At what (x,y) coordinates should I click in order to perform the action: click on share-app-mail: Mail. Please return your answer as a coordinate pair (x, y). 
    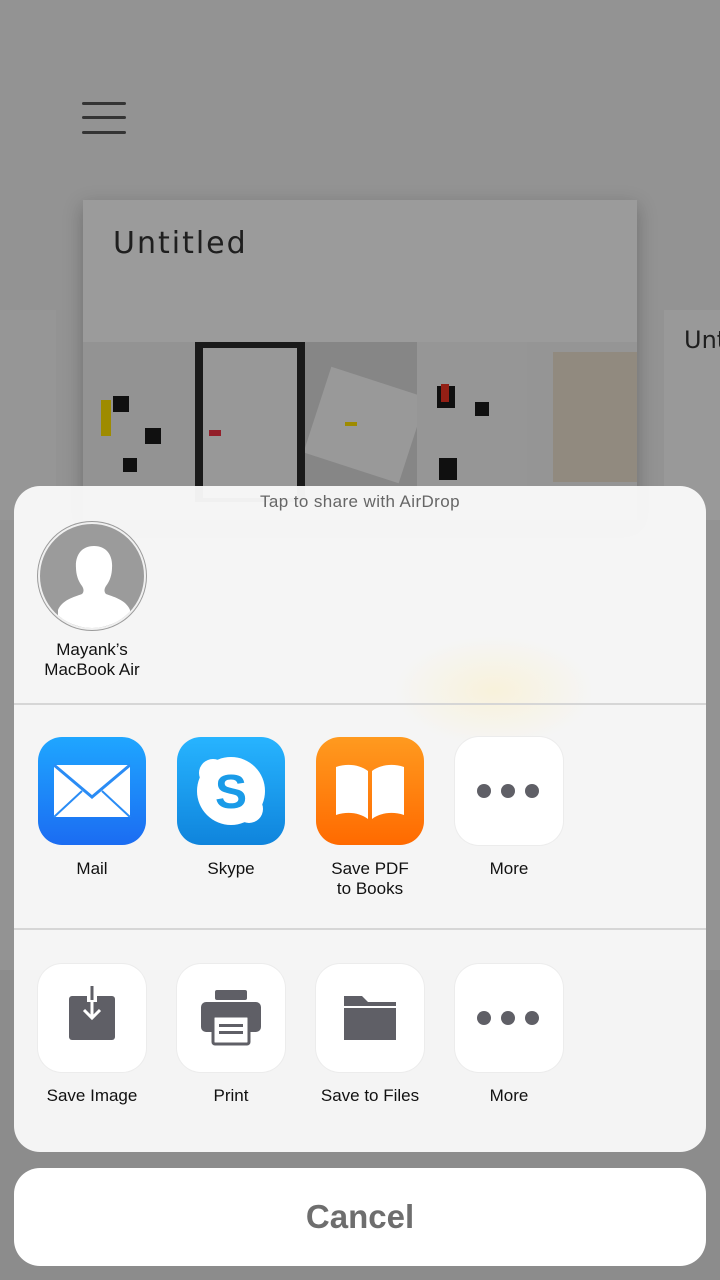
    Looking at the image, I should click on (92, 808).